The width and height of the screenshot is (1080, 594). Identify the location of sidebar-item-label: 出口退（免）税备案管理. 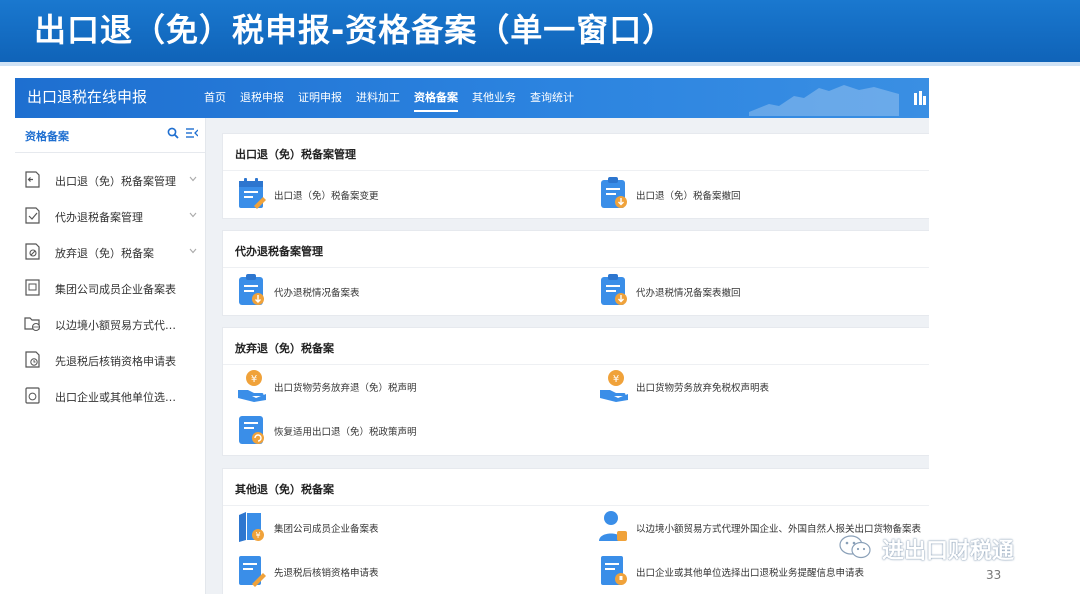
(115, 181).